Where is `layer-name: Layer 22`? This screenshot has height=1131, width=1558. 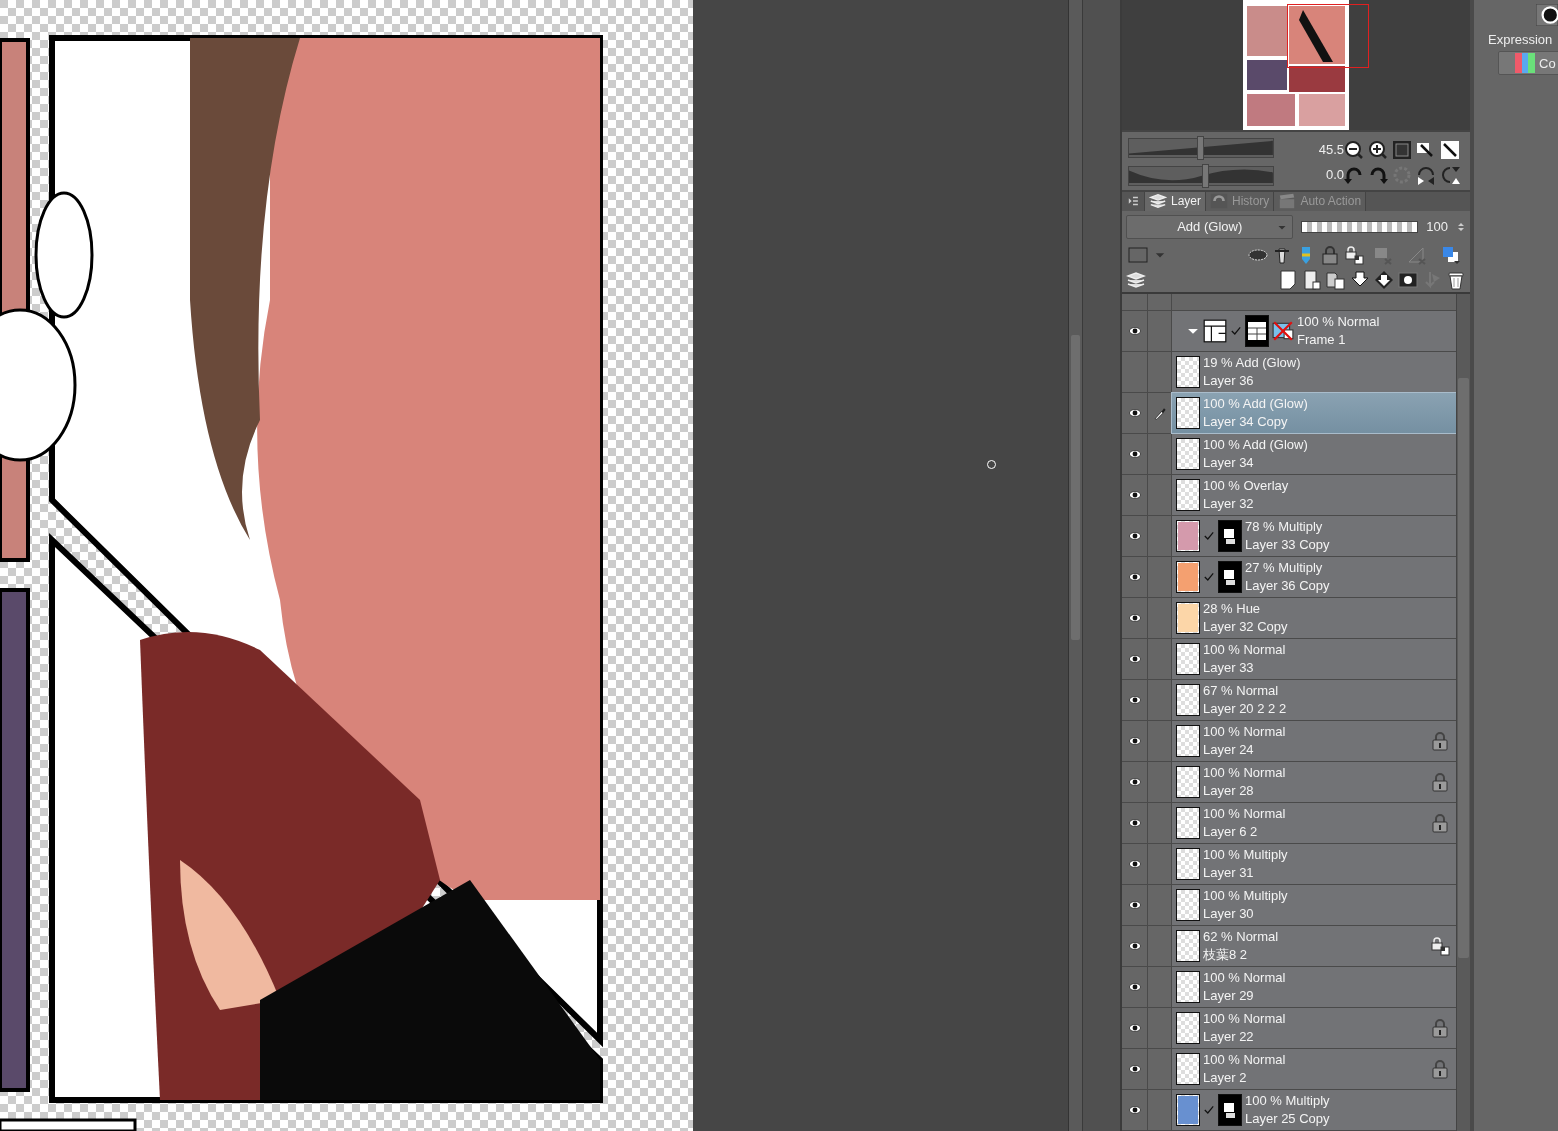
layer-name: Layer 22 is located at coordinates (1229, 1037).